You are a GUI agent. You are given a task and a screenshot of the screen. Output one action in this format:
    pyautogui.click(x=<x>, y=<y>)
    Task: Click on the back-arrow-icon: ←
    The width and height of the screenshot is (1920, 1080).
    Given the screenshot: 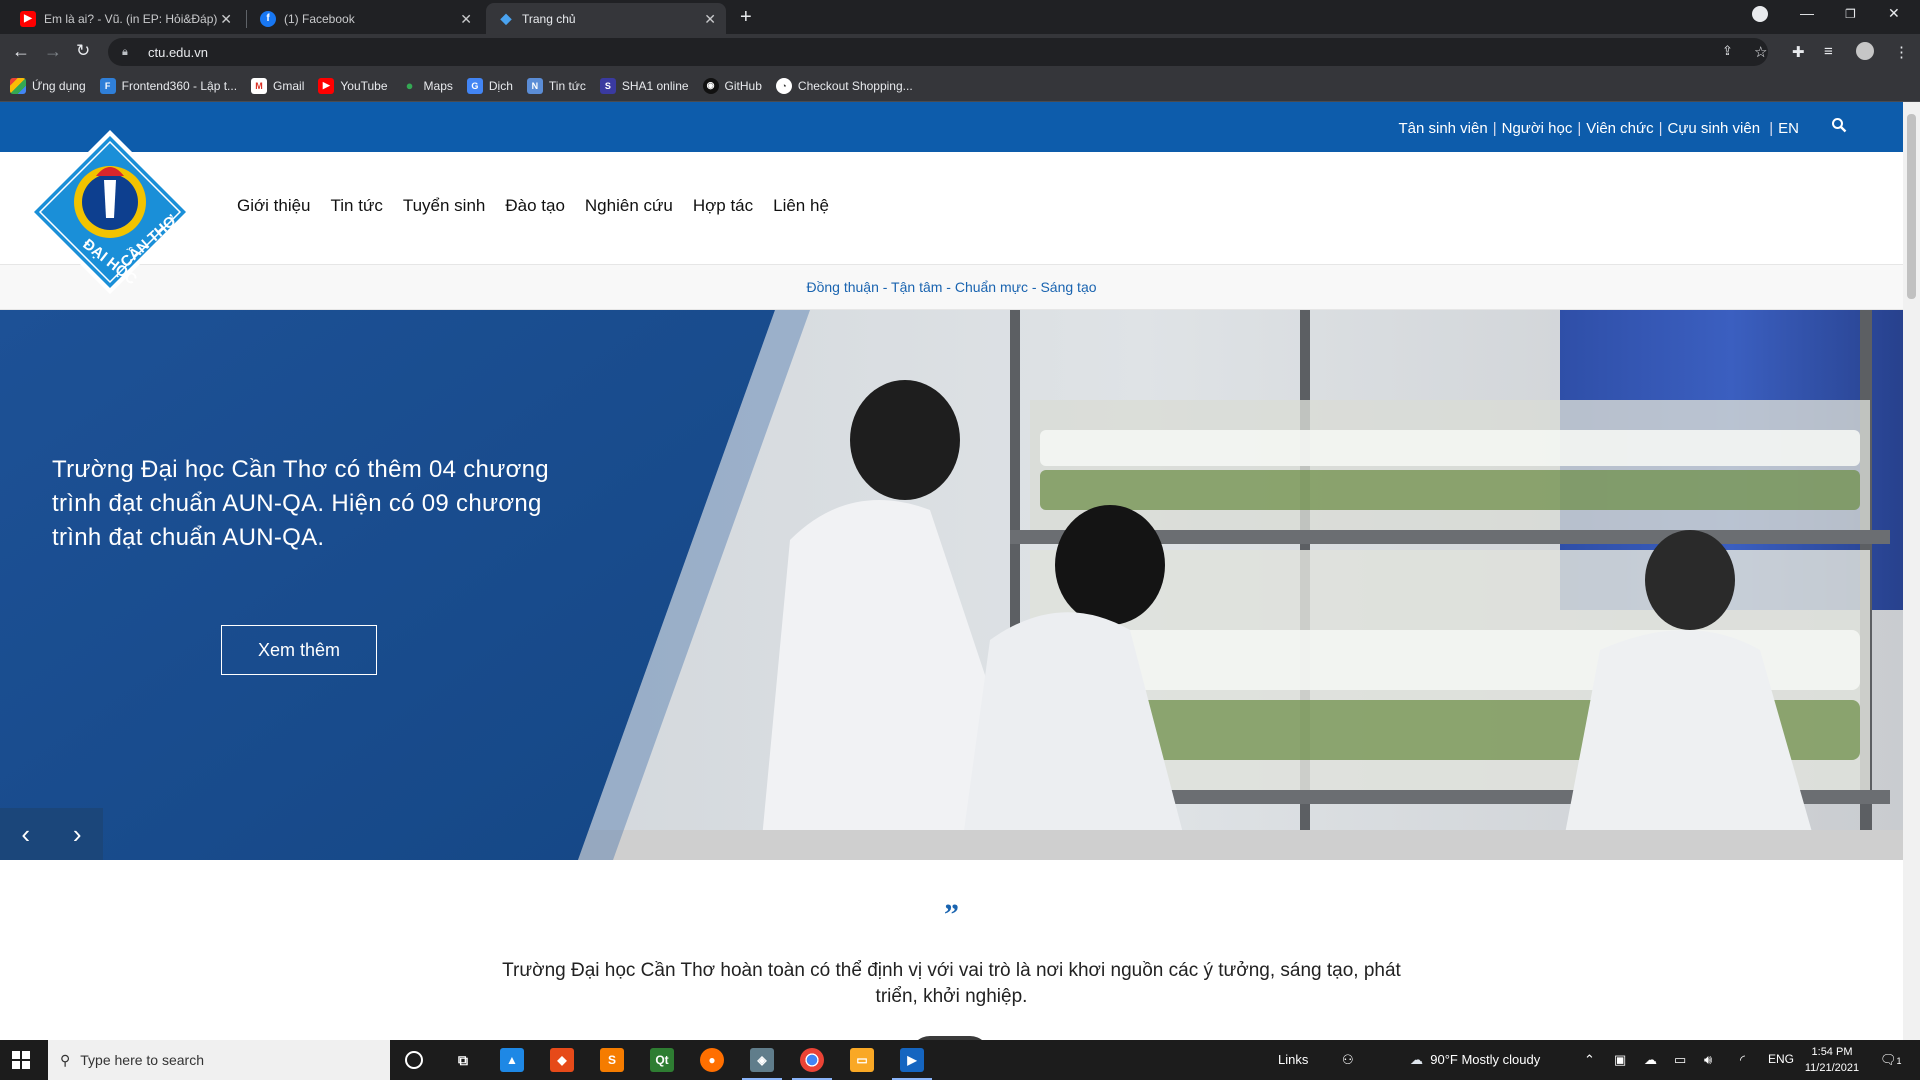 What is the action you would take?
    pyautogui.click(x=21, y=51)
    